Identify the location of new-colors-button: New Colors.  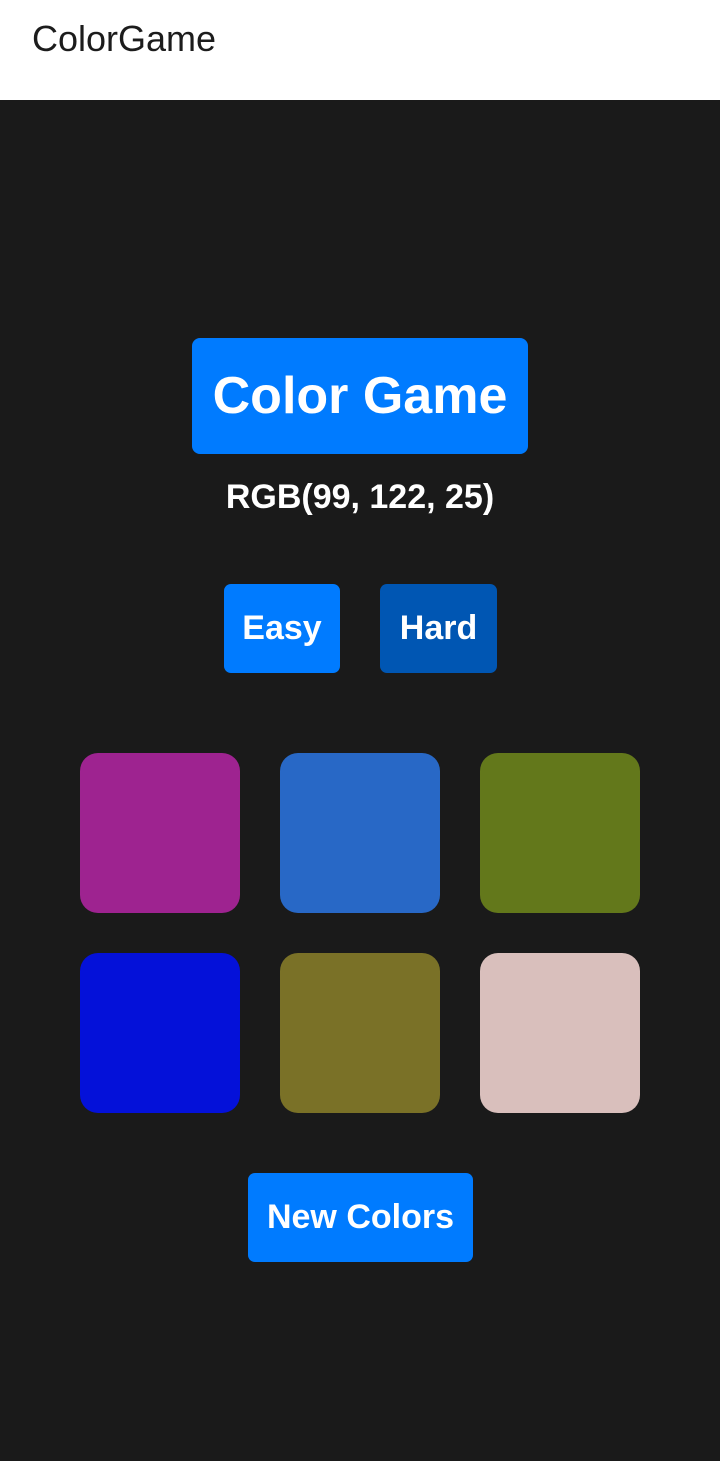
(360, 1217).